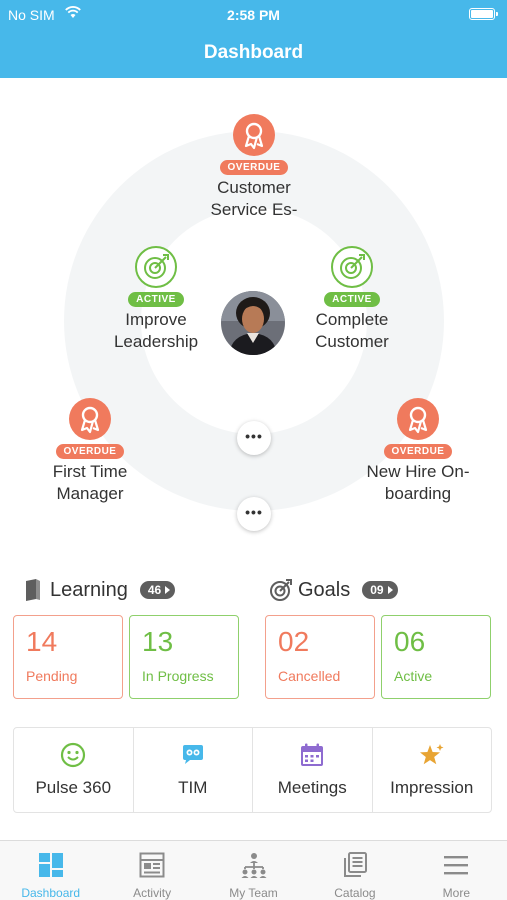  Describe the element at coordinates (157, 590) in the screenshot. I see `learning-count-badge: 46` at that location.